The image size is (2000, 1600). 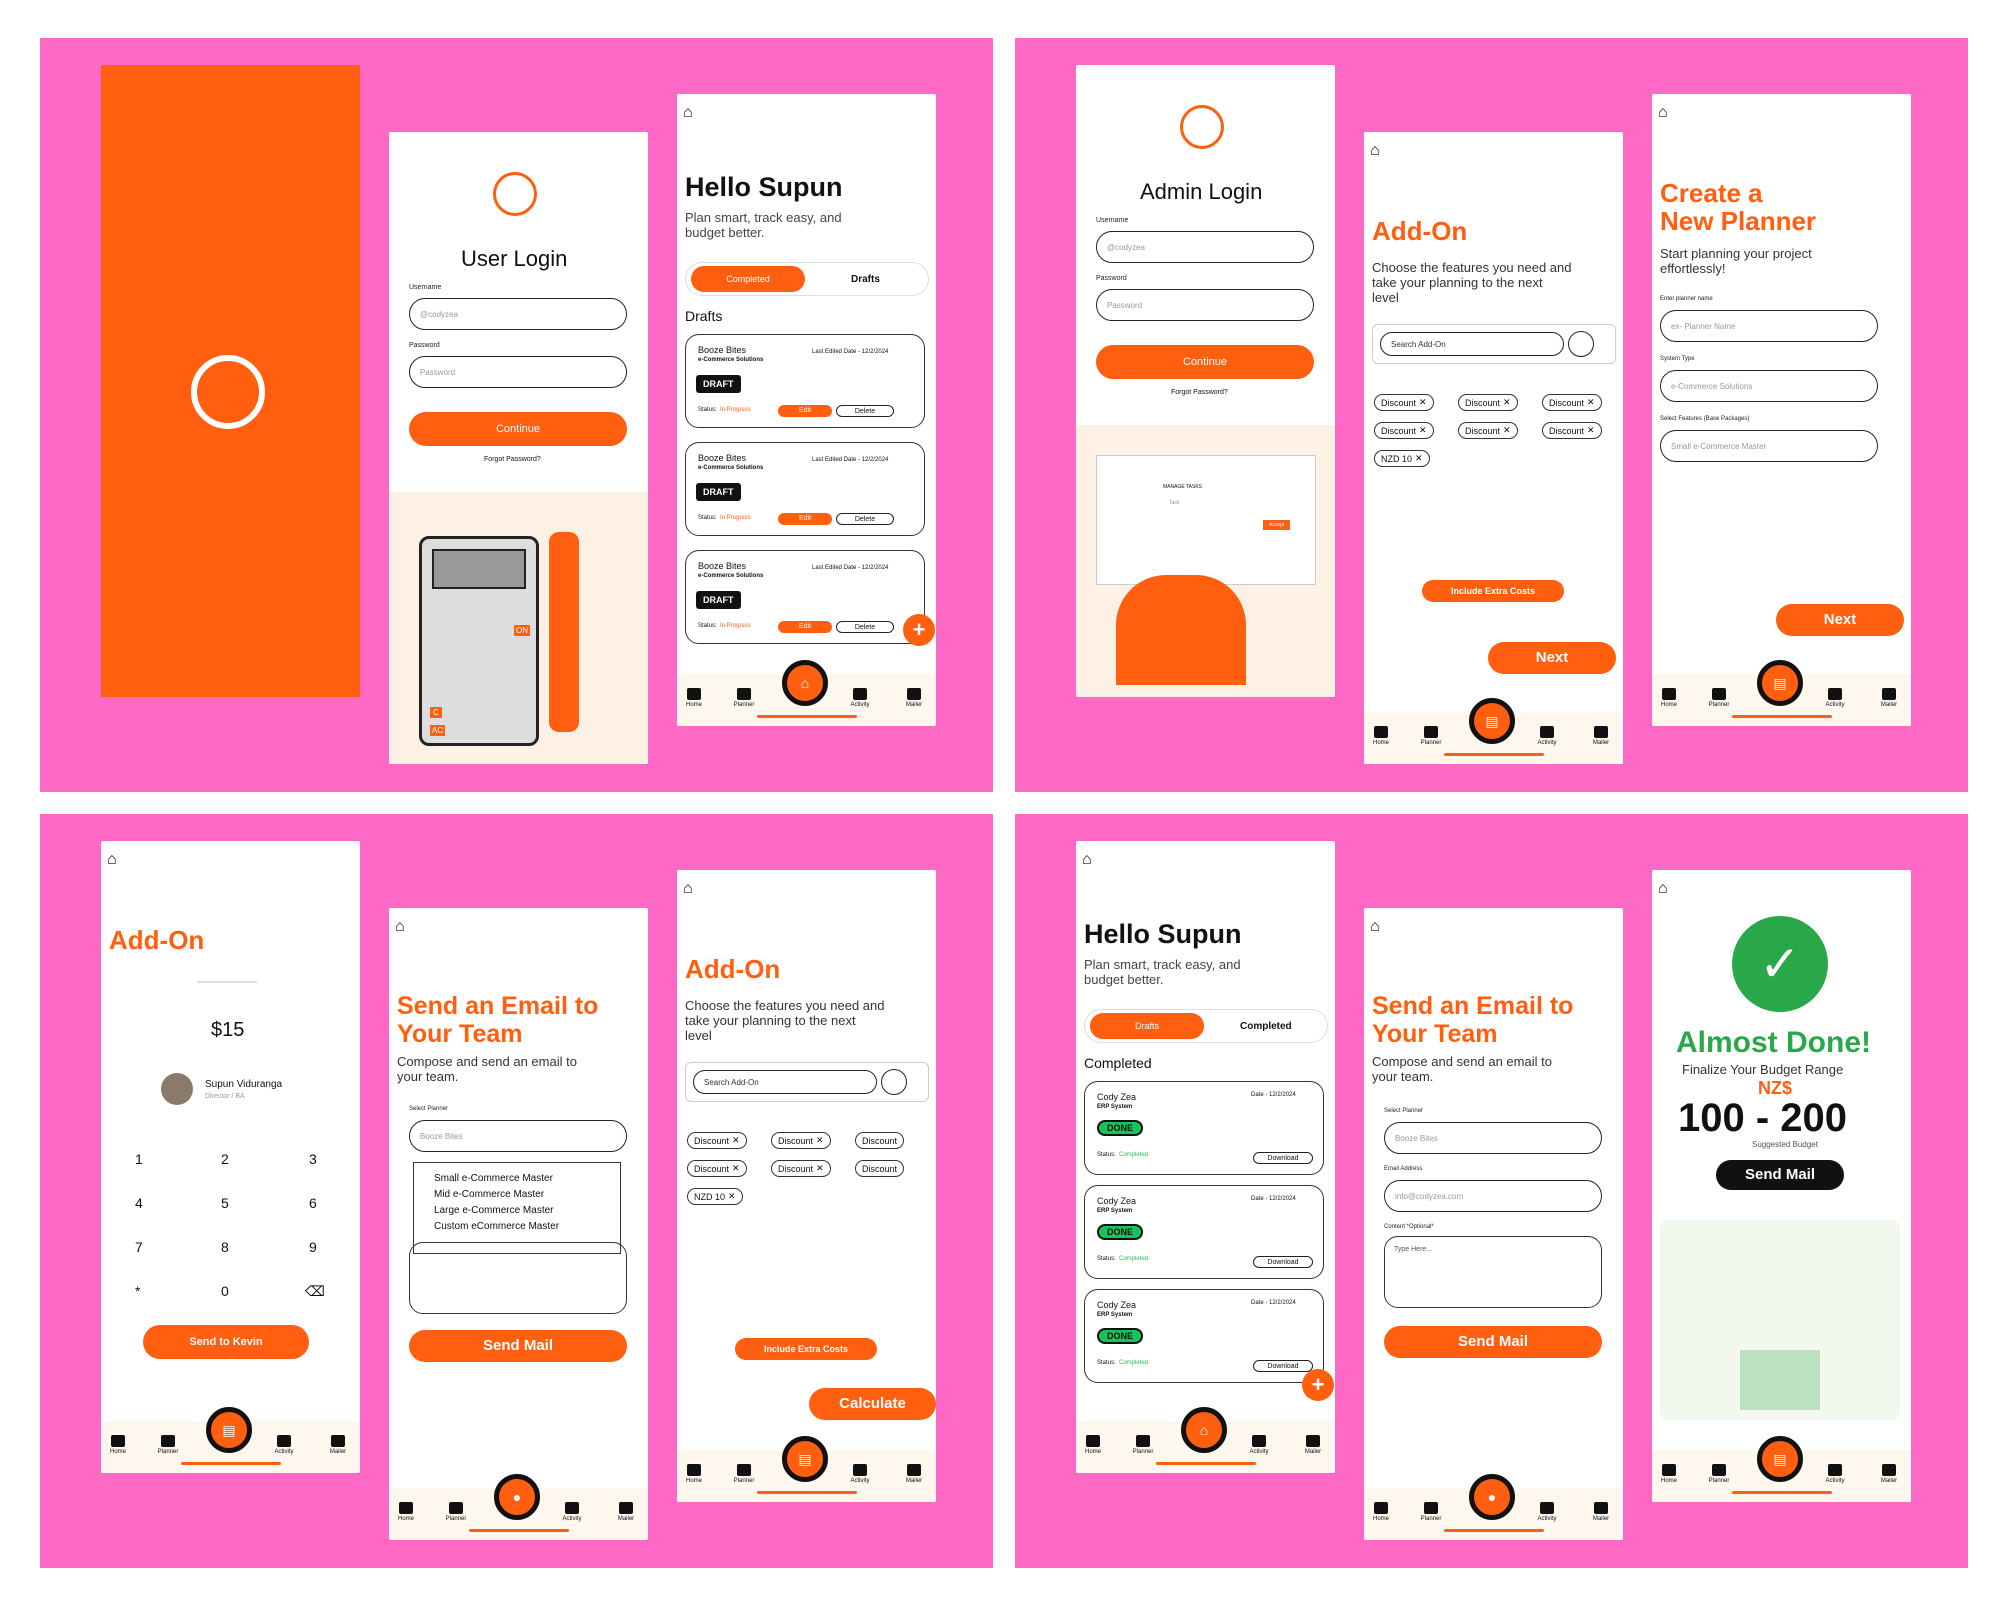 What do you see at coordinates (1318, 1385) in the screenshot?
I see `add-plus-button: +` at bounding box center [1318, 1385].